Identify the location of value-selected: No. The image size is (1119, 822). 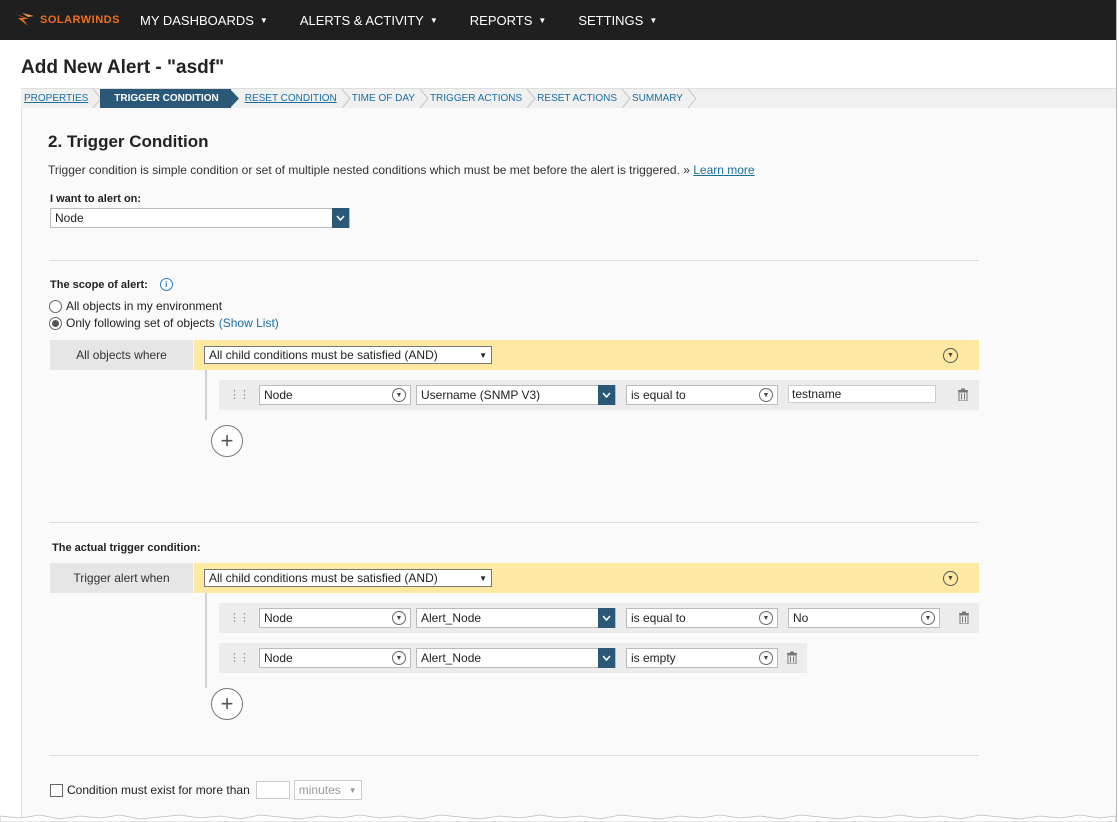
(801, 618).